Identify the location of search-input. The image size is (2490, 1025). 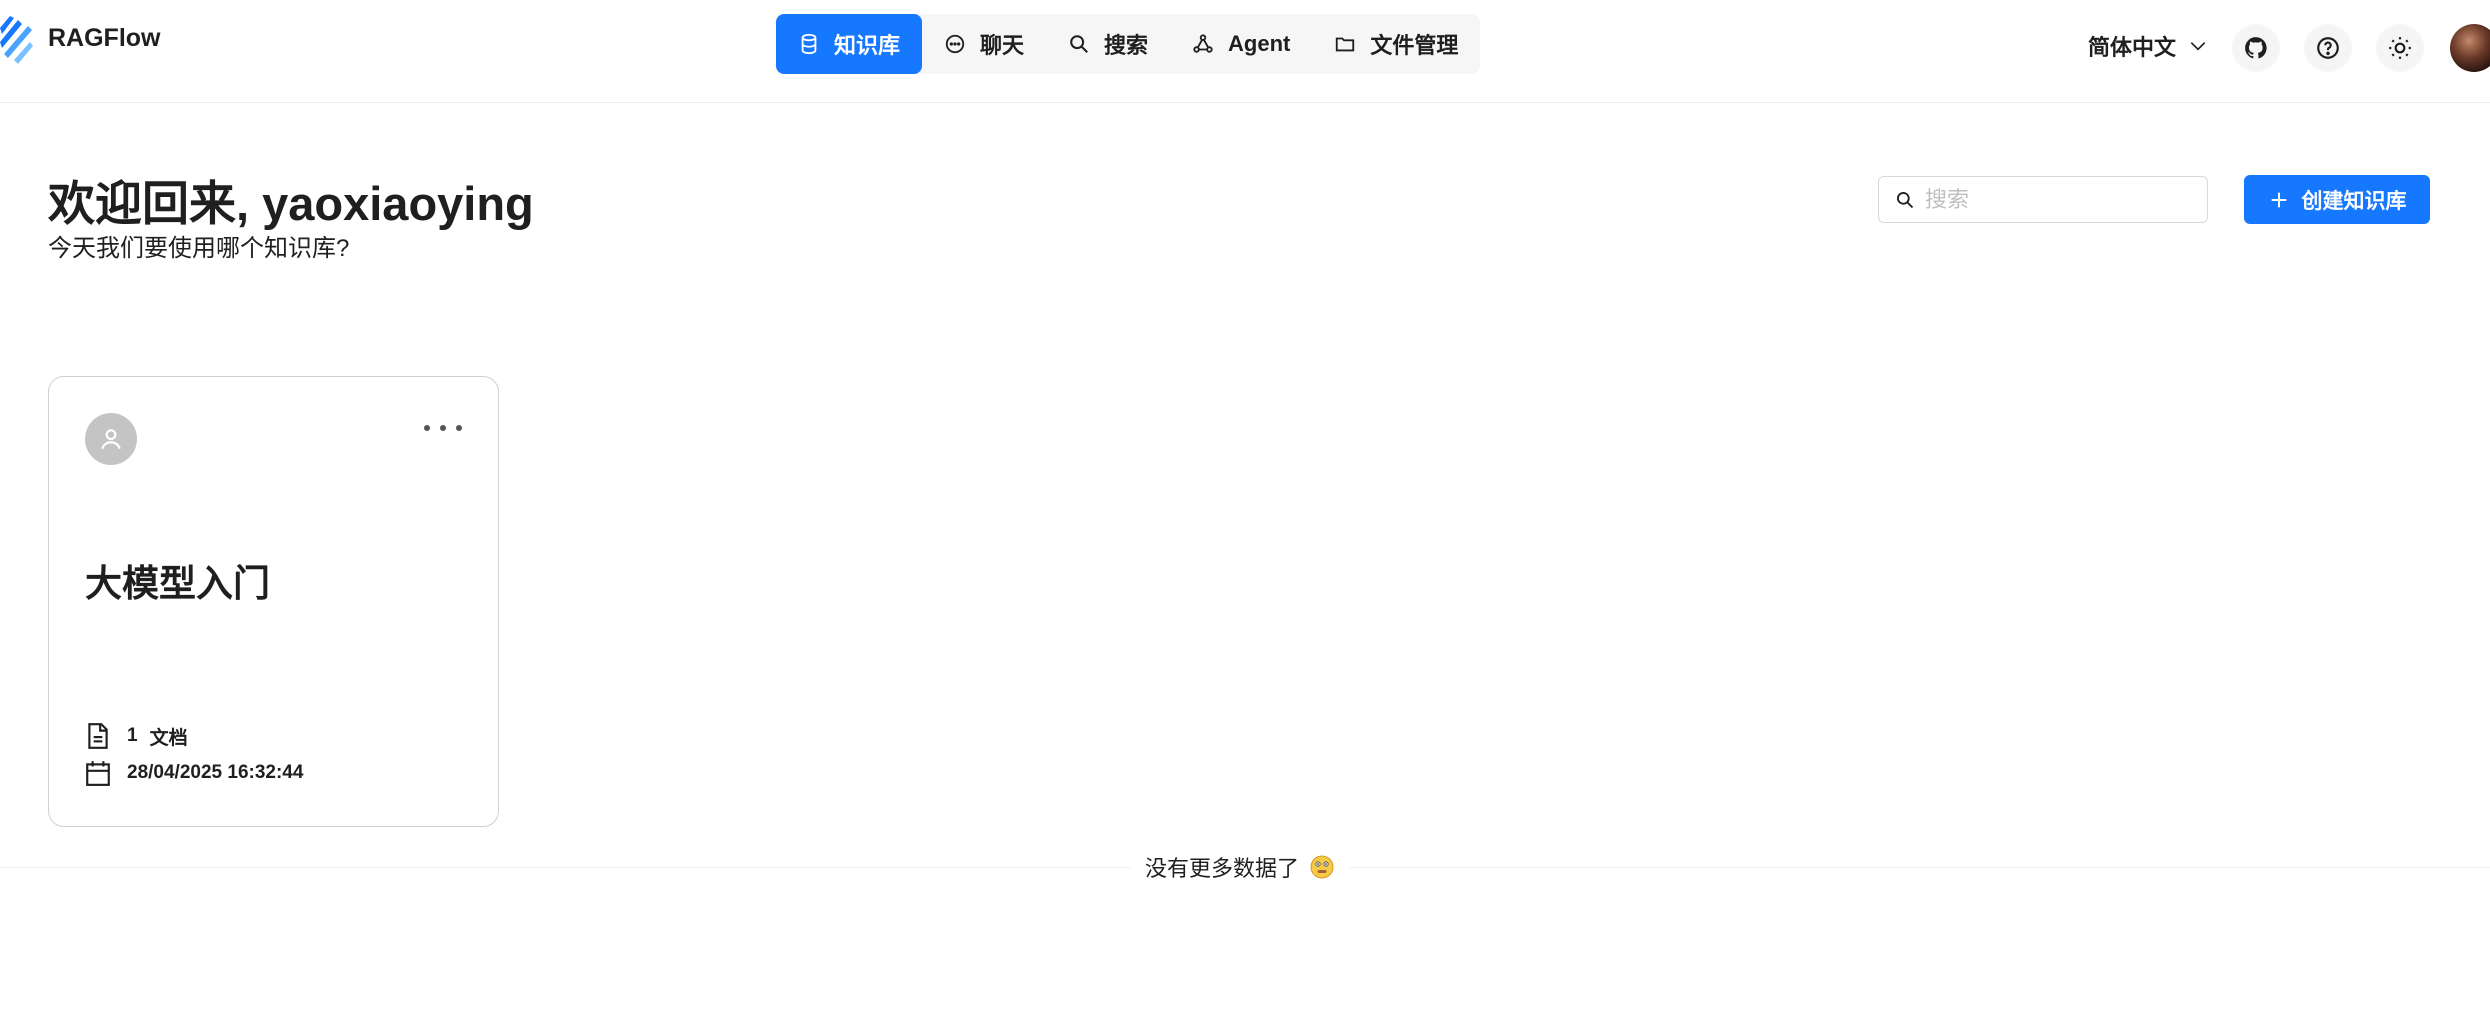
(2058, 199).